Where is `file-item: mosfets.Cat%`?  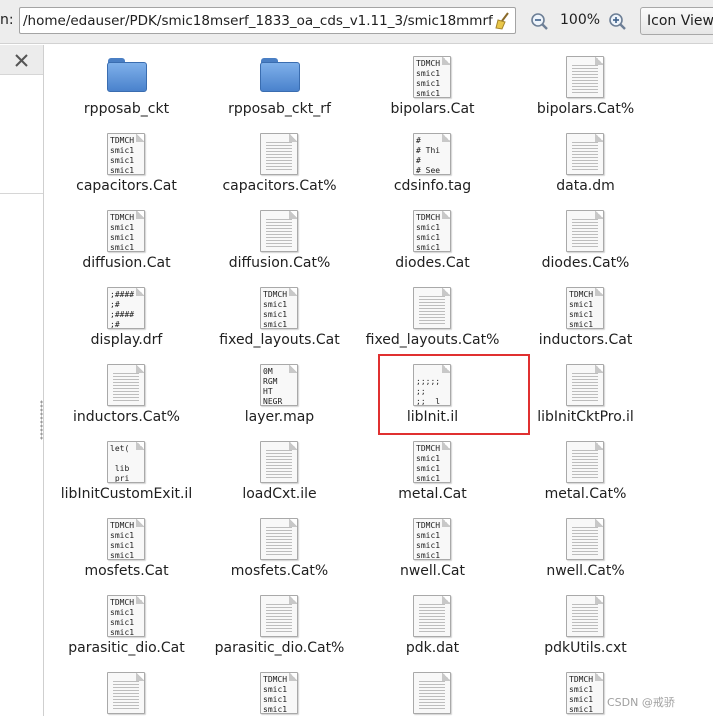 file-item: mosfets.Cat% is located at coordinates (279, 547).